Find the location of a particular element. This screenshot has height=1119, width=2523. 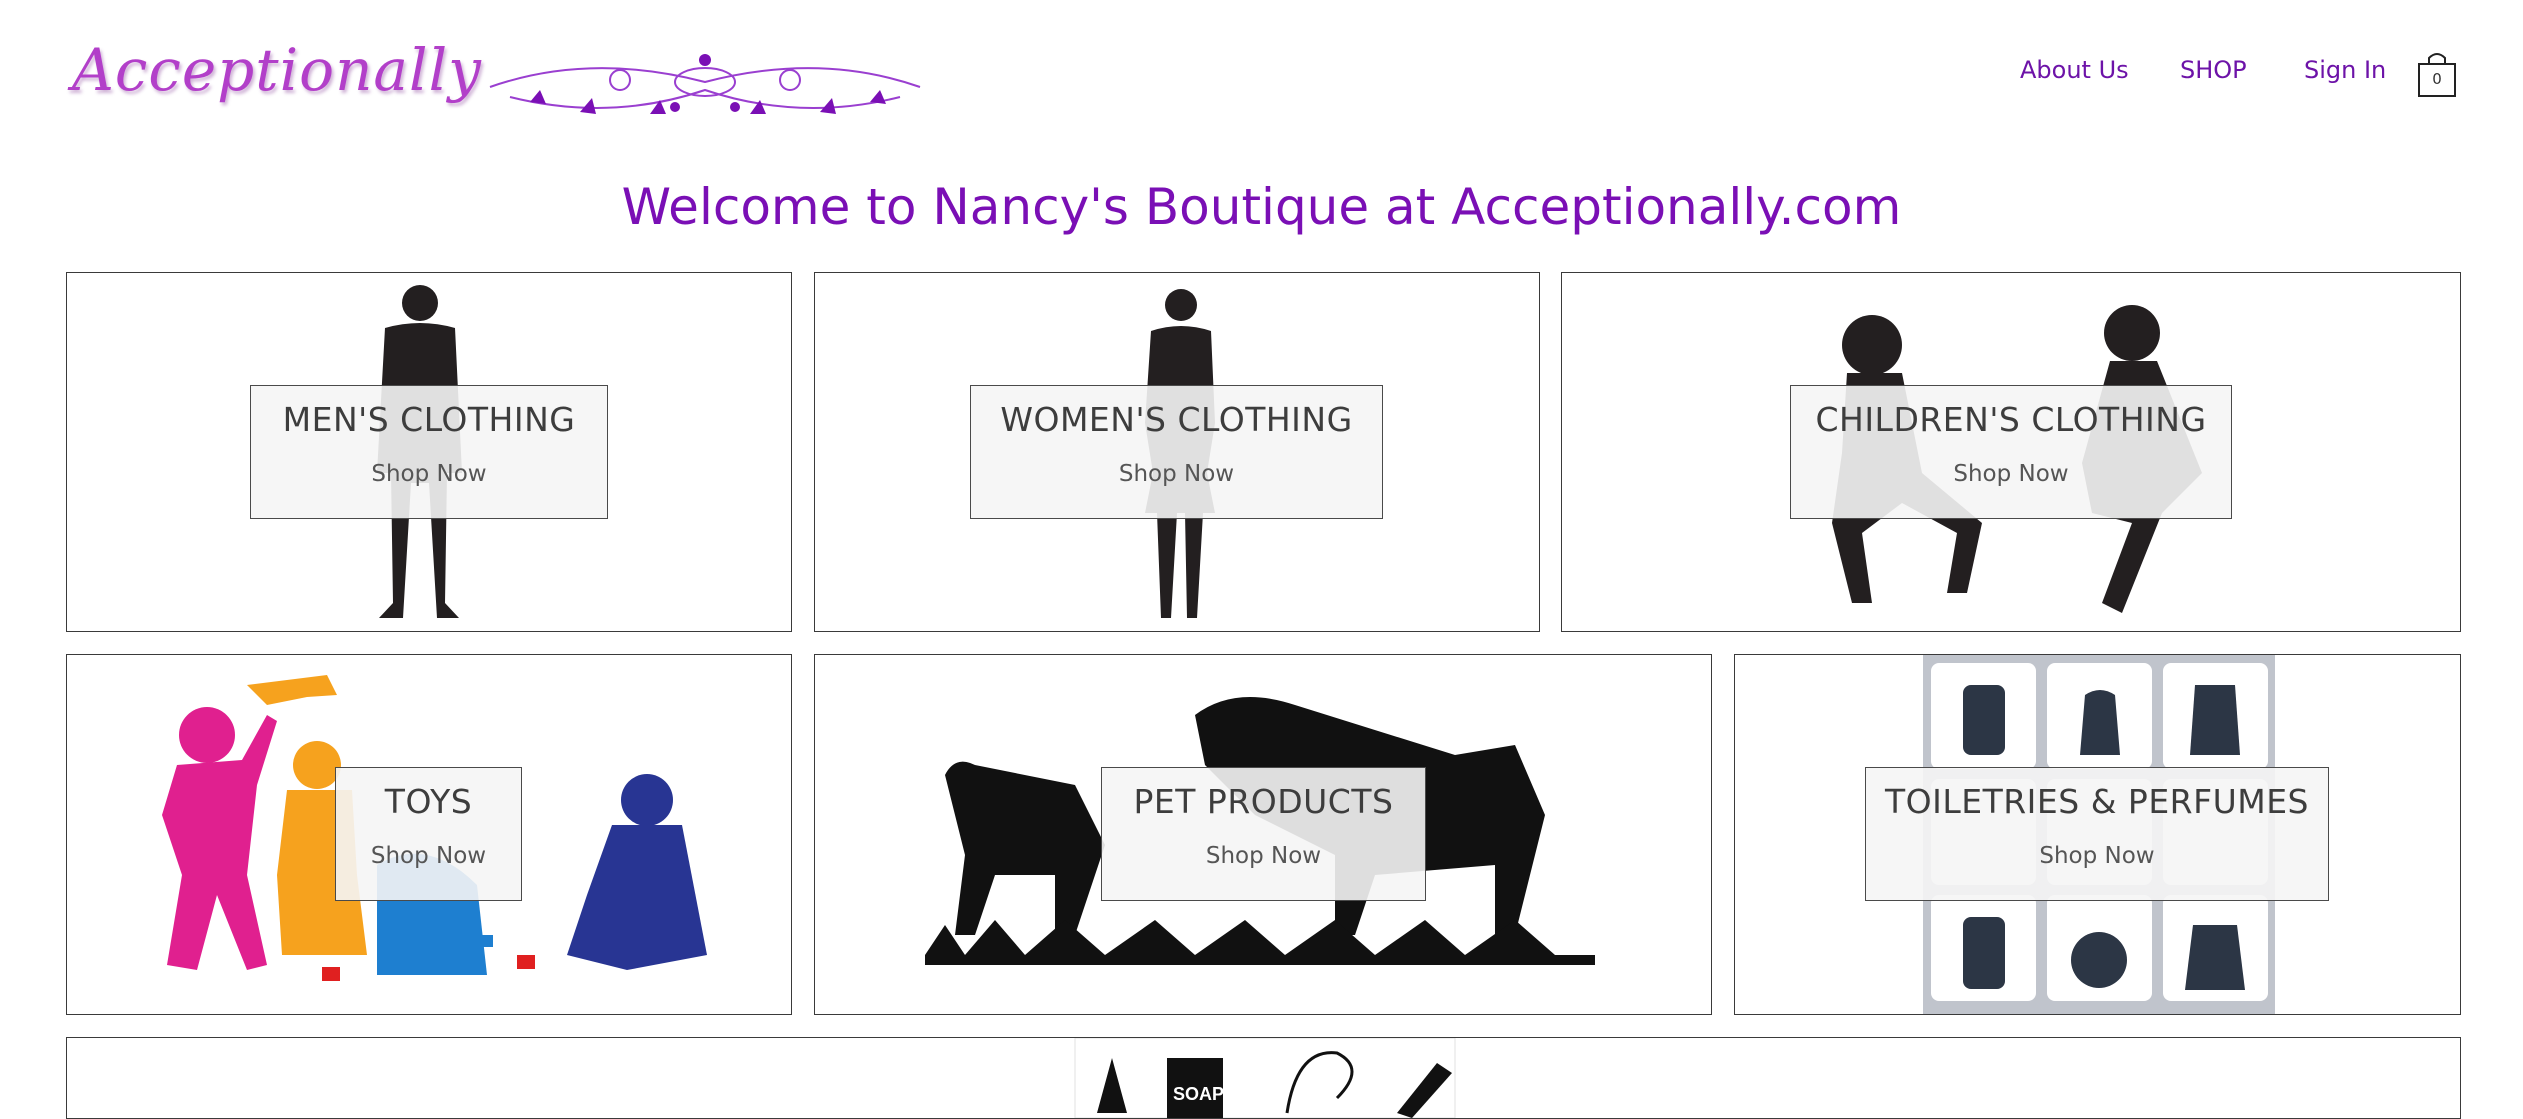

category-label-box: PET PRODUCTS Shop Now is located at coordinates (1263, 834).